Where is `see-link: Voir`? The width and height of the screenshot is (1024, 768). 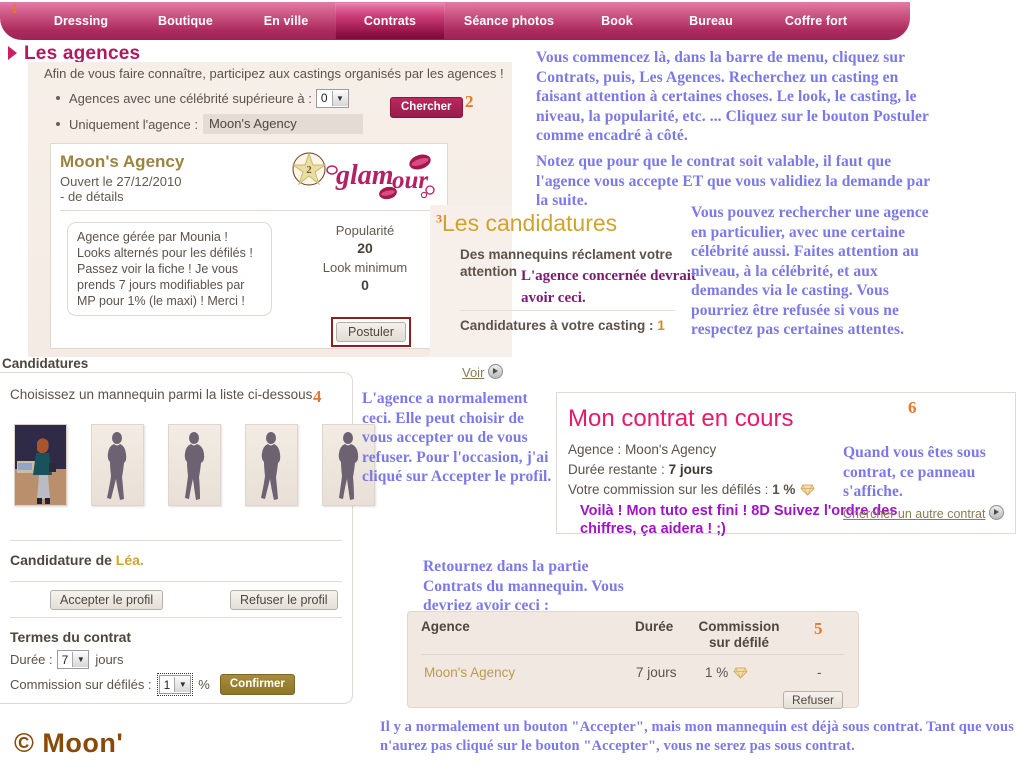 see-link: Voir is located at coordinates (483, 372).